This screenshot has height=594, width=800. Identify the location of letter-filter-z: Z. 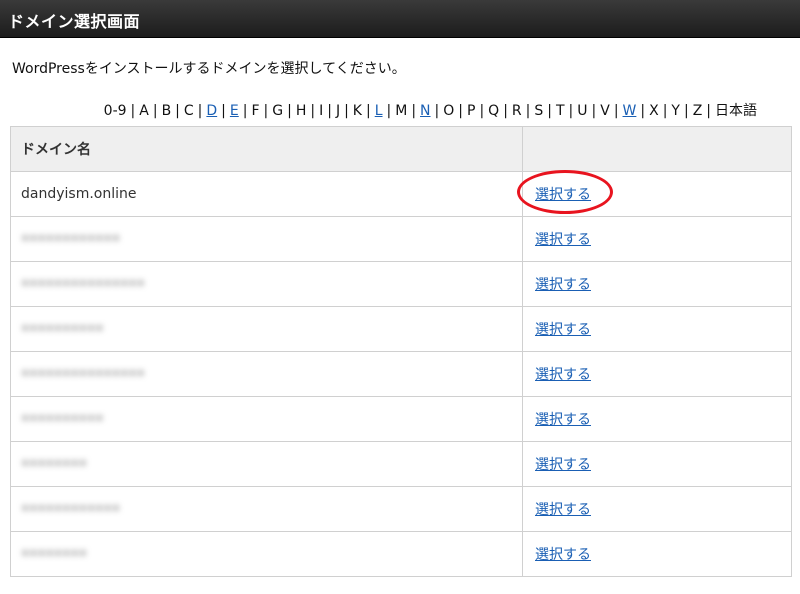
(697, 111).